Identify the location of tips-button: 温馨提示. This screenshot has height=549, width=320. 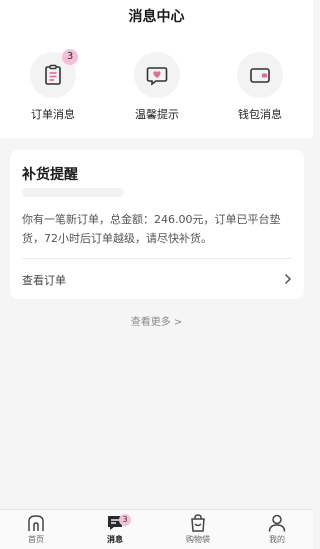
(157, 87).